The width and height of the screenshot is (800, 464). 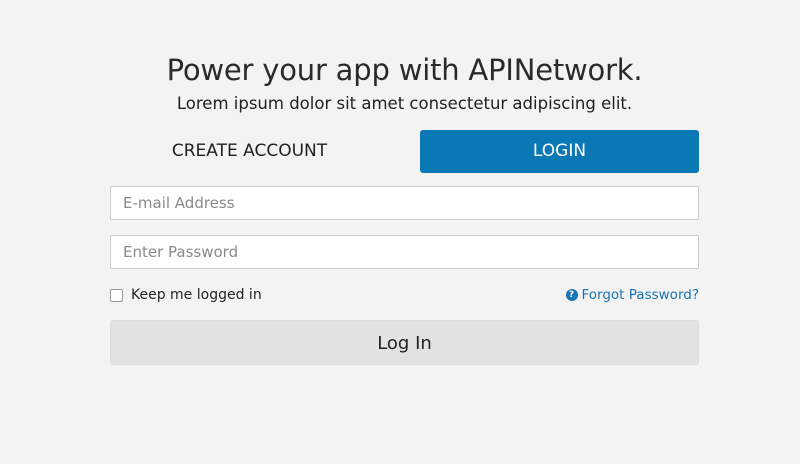 I want to click on question-circle-icon: ?, so click(x=571, y=295).